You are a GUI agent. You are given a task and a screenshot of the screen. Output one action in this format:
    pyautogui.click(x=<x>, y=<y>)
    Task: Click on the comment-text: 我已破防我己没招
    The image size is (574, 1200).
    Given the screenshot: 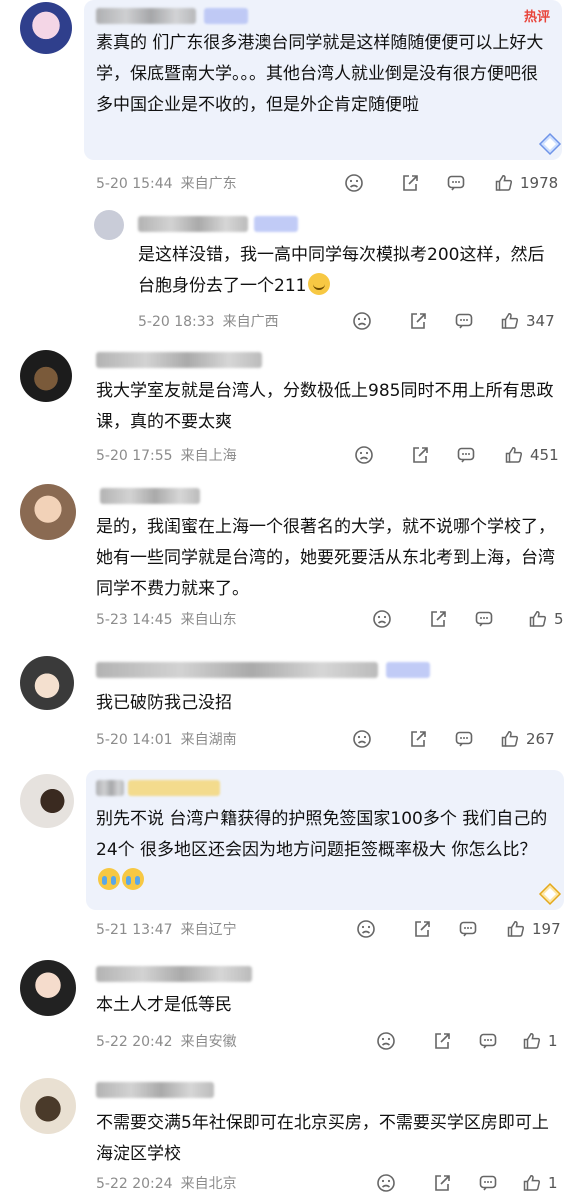 What is the action you would take?
    pyautogui.click(x=164, y=703)
    